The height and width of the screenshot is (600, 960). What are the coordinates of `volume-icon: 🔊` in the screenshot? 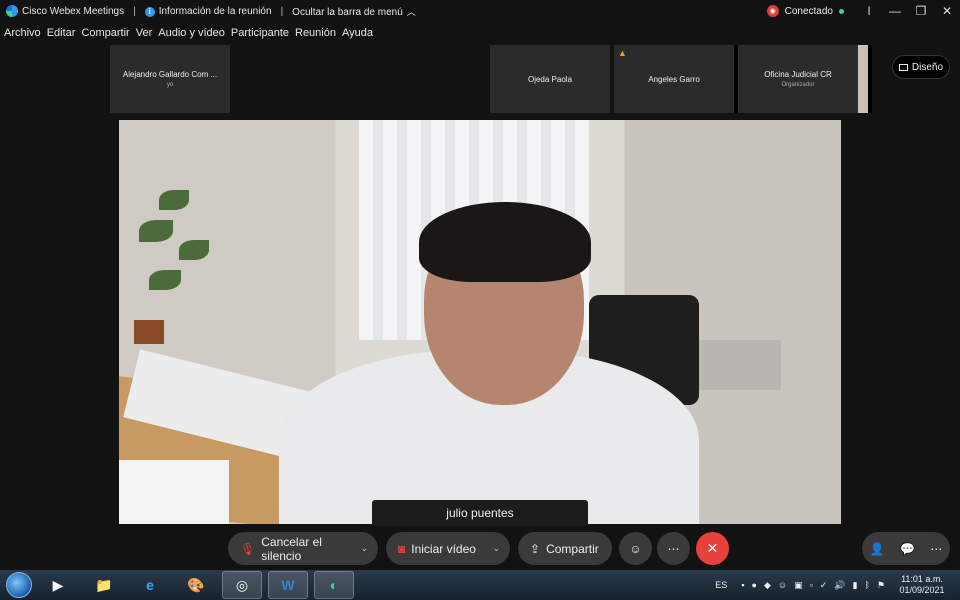 It's located at (839, 585).